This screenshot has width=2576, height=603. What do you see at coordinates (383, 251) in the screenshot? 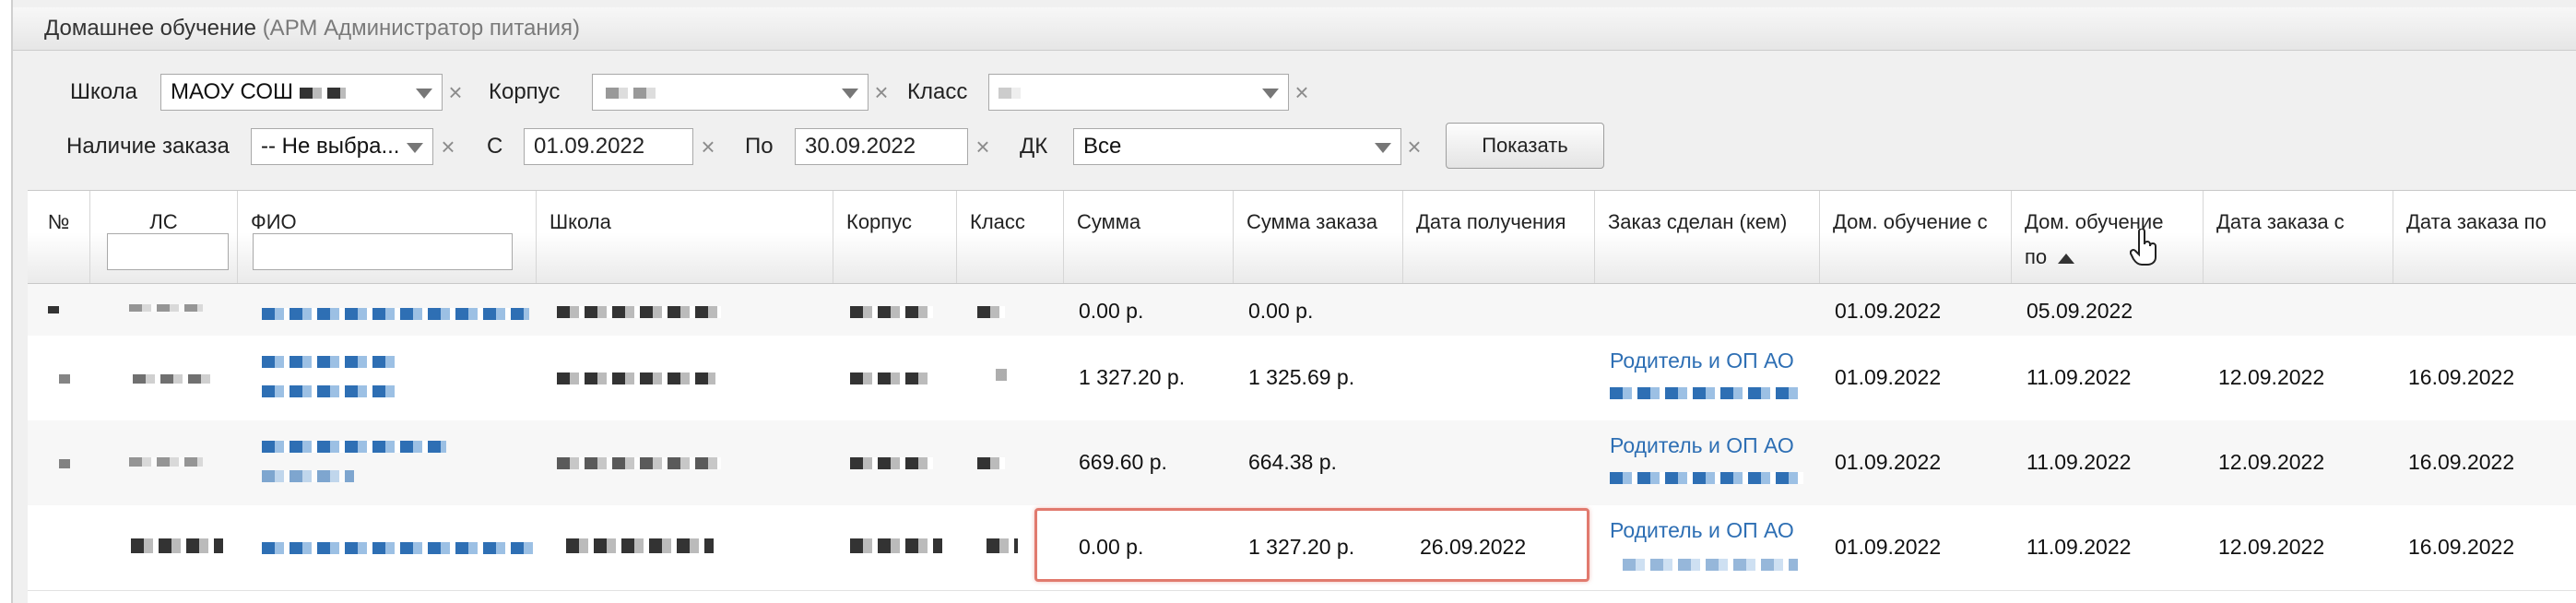
I see `fio-filter-input` at bounding box center [383, 251].